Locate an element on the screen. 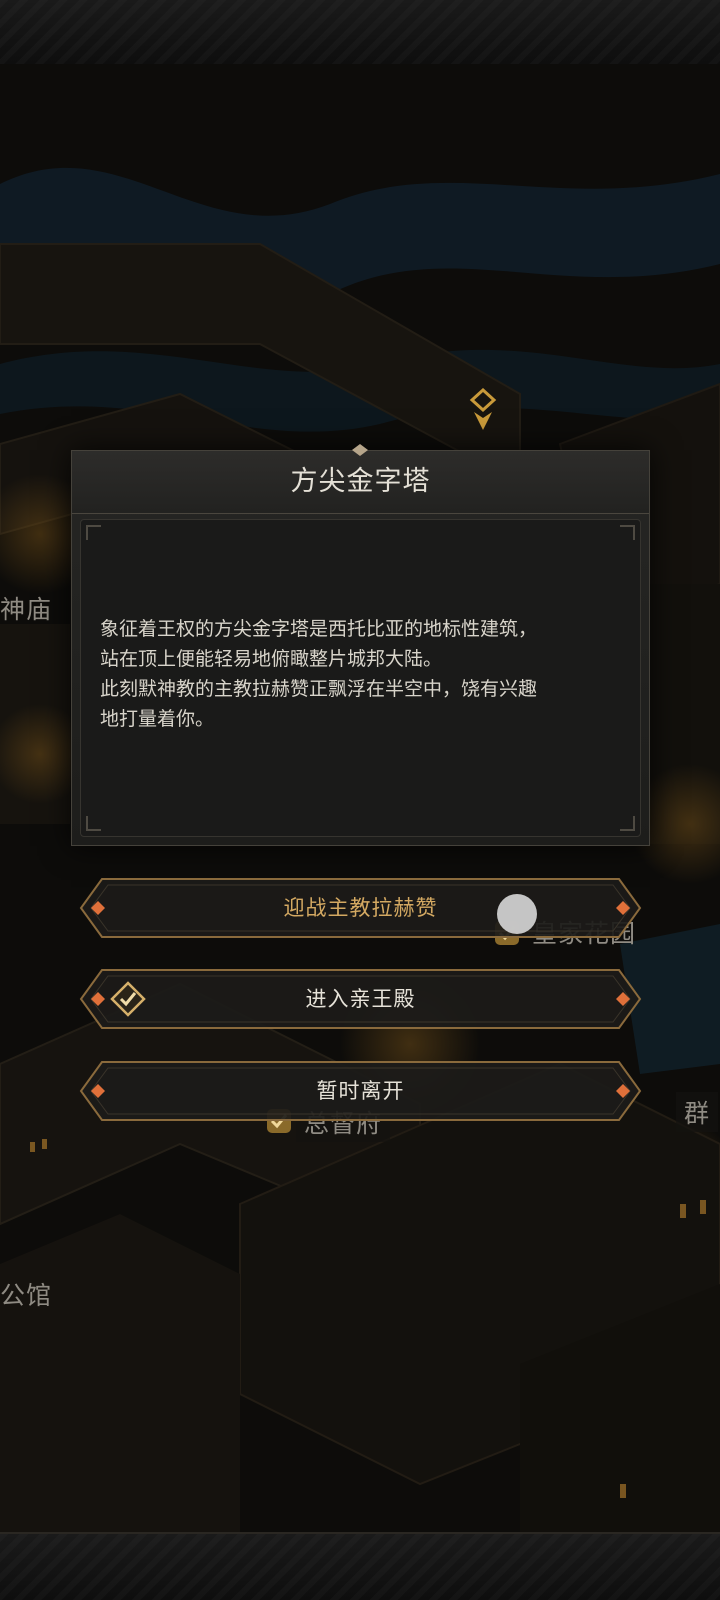  dialog-title: 方尖金字塔 is located at coordinates (360, 481).